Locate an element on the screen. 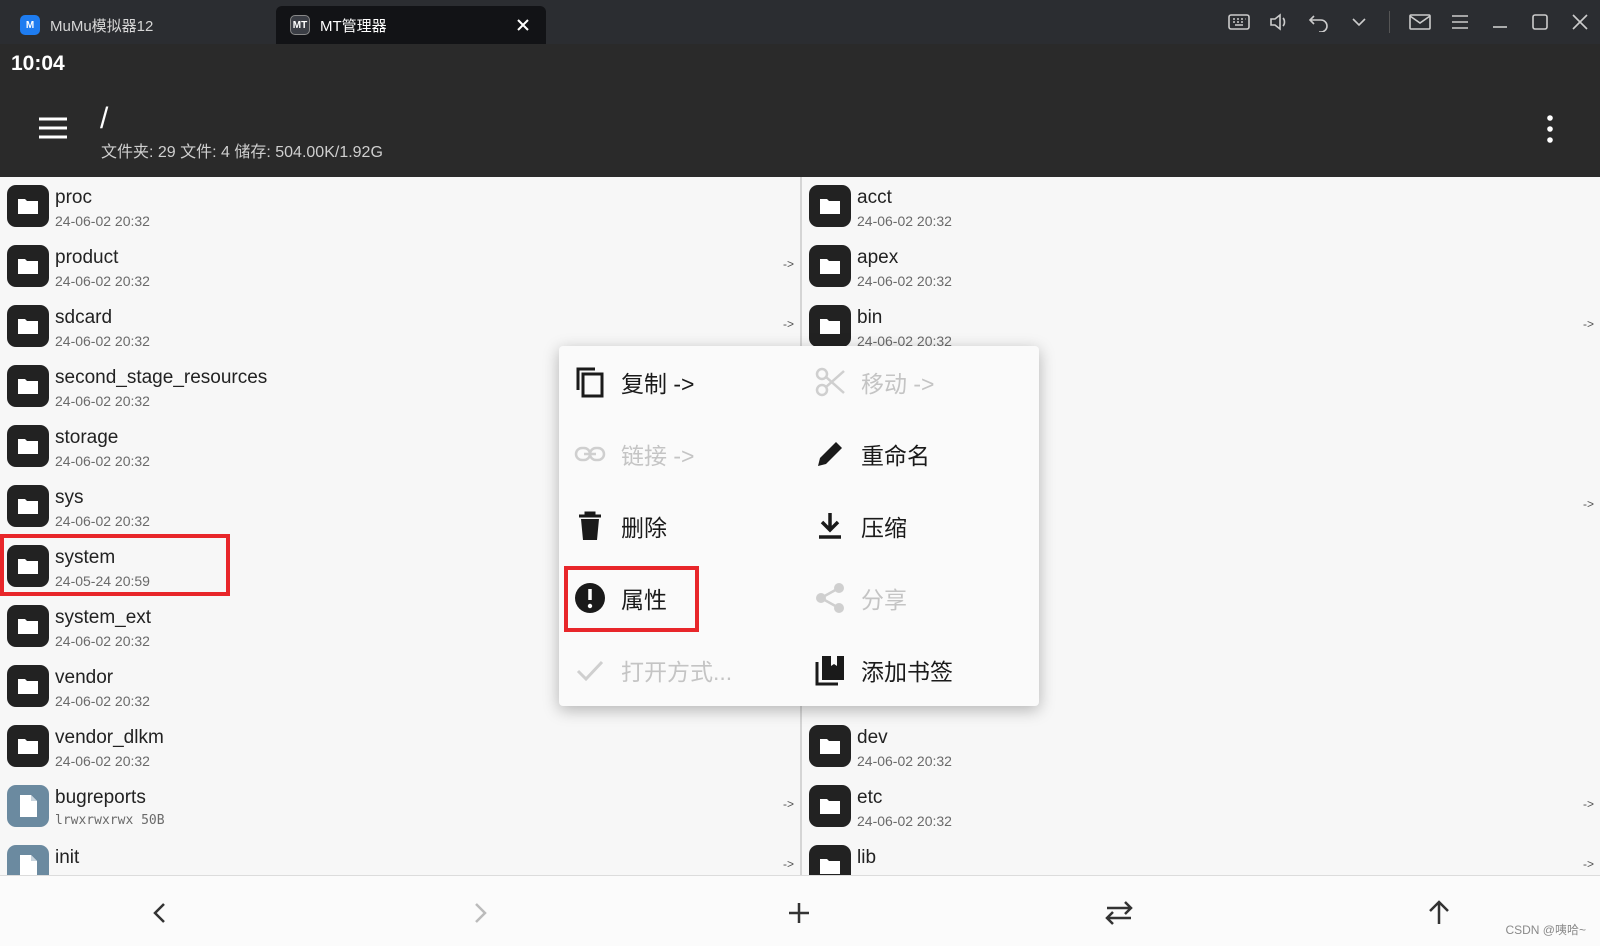  minimize-icon is located at coordinates (1500, 22).